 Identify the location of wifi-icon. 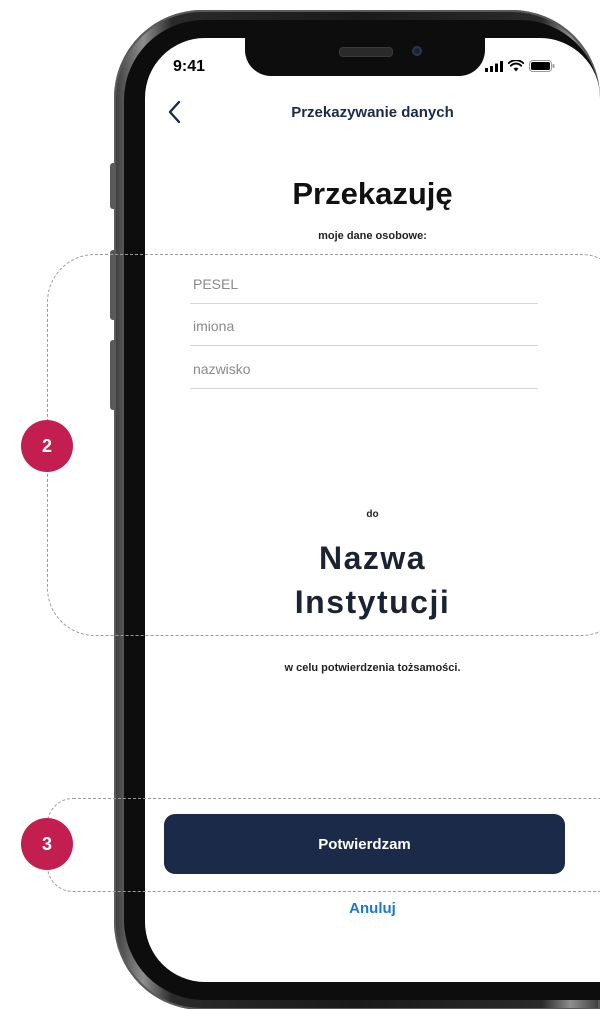
(516, 66).